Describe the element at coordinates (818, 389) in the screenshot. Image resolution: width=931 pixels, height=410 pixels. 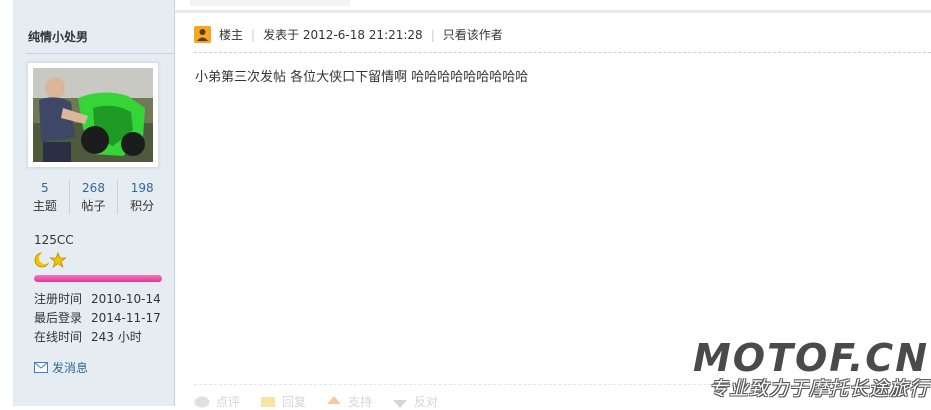
I see `watermark-subtitle: 专业致力于摩托长途旅行` at that location.